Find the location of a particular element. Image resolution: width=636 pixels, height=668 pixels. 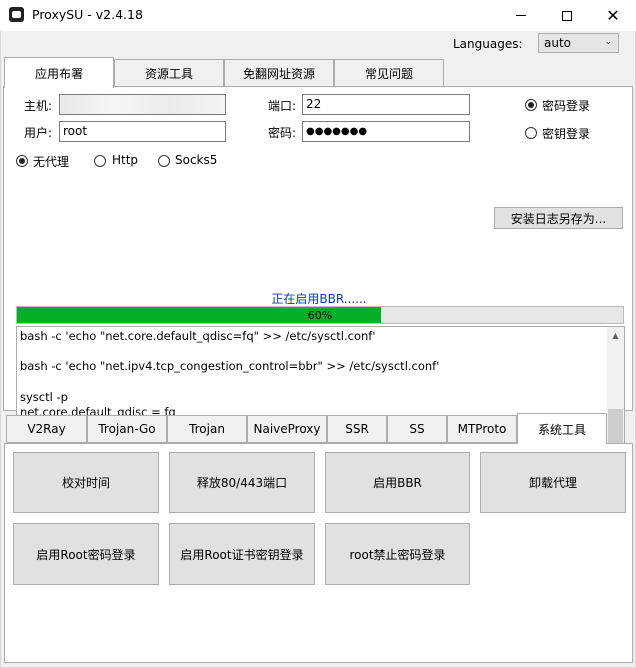

socks5-proxy-radio is located at coordinates (164, 161).